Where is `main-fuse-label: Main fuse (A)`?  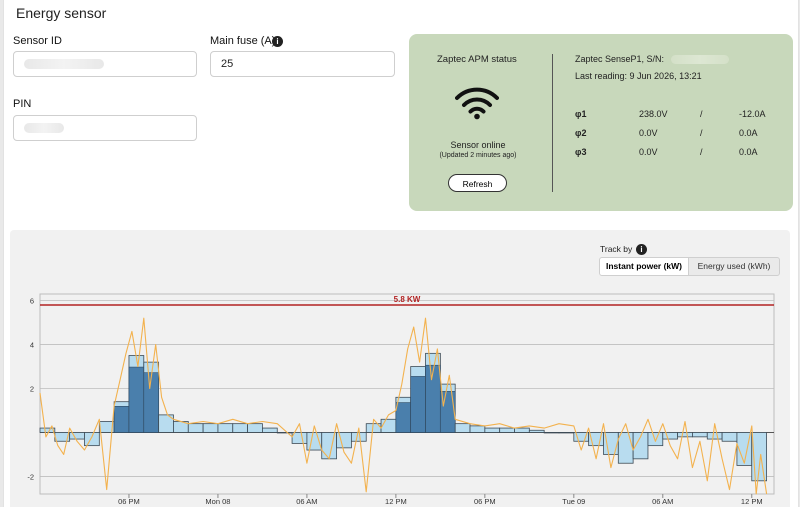
main-fuse-label: Main fuse (A) is located at coordinates (243, 41).